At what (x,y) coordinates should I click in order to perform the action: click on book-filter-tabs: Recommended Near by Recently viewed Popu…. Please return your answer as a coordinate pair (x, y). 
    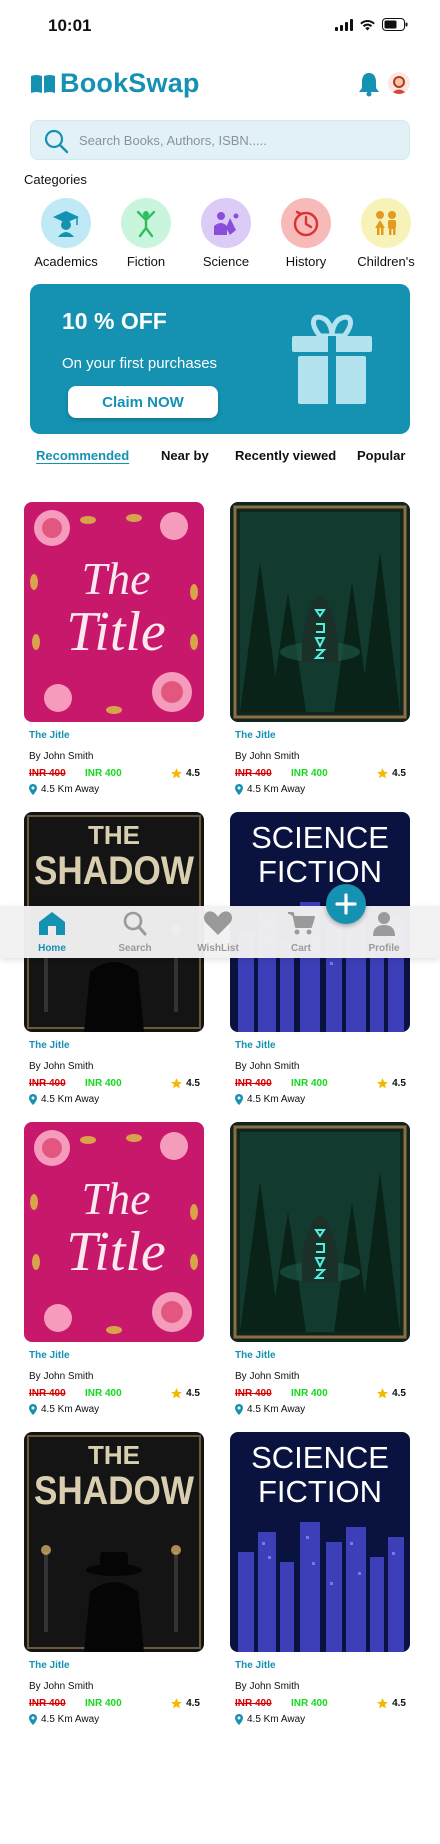
    Looking at the image, I should click on (220, 460).